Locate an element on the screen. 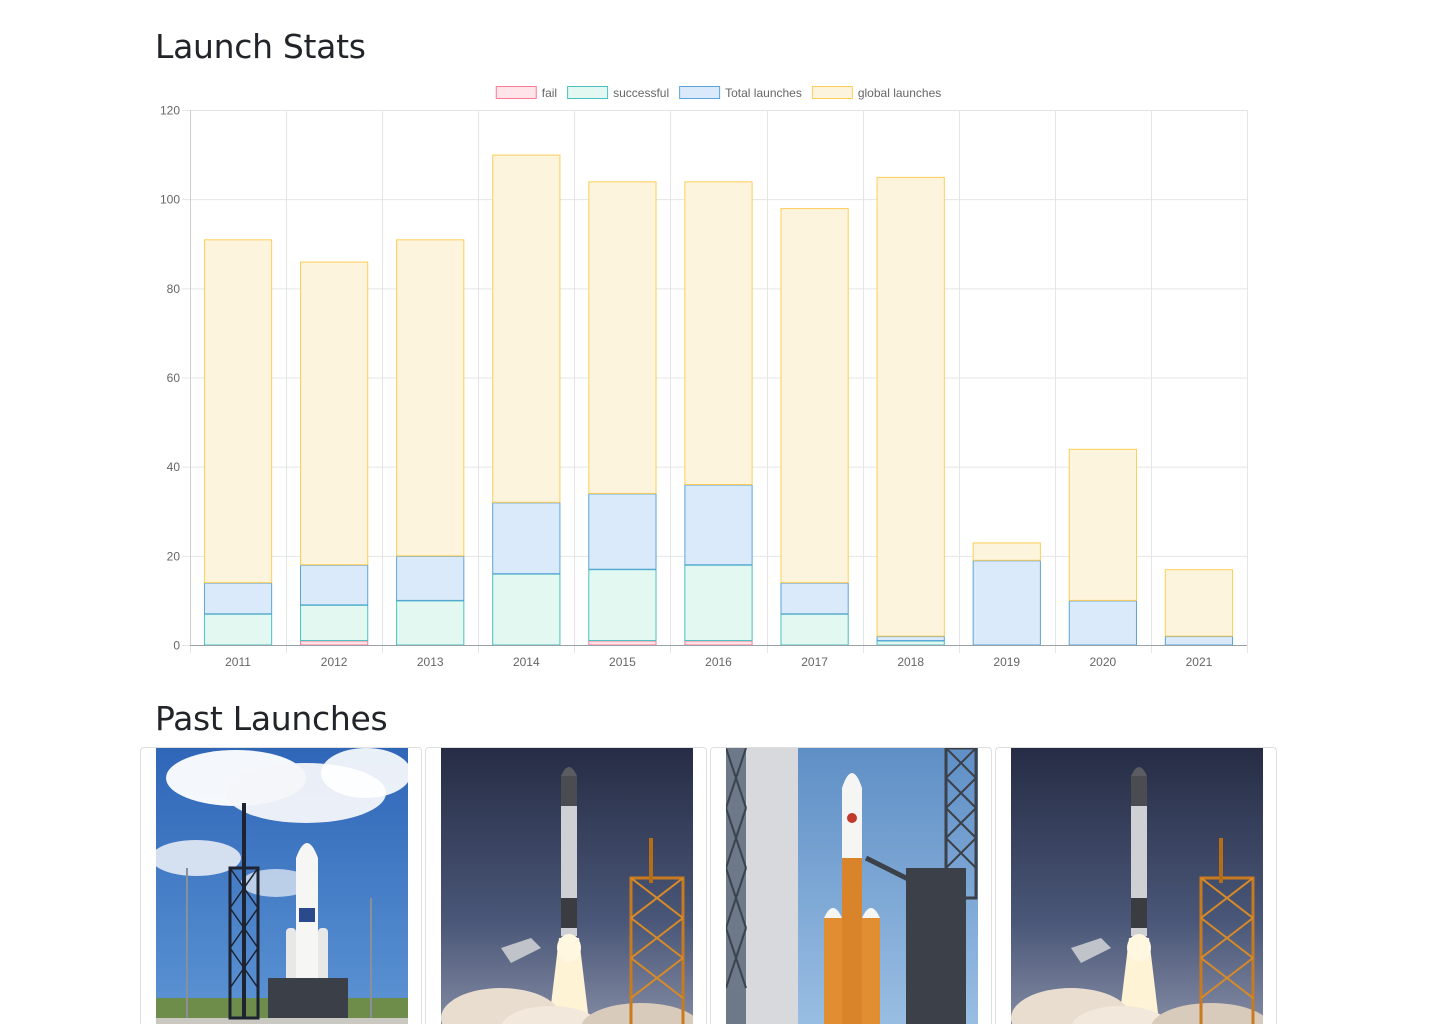 The image size is (1440, 1024). legend-item-total-launches: Total launches is located at coordinates (740, 93).